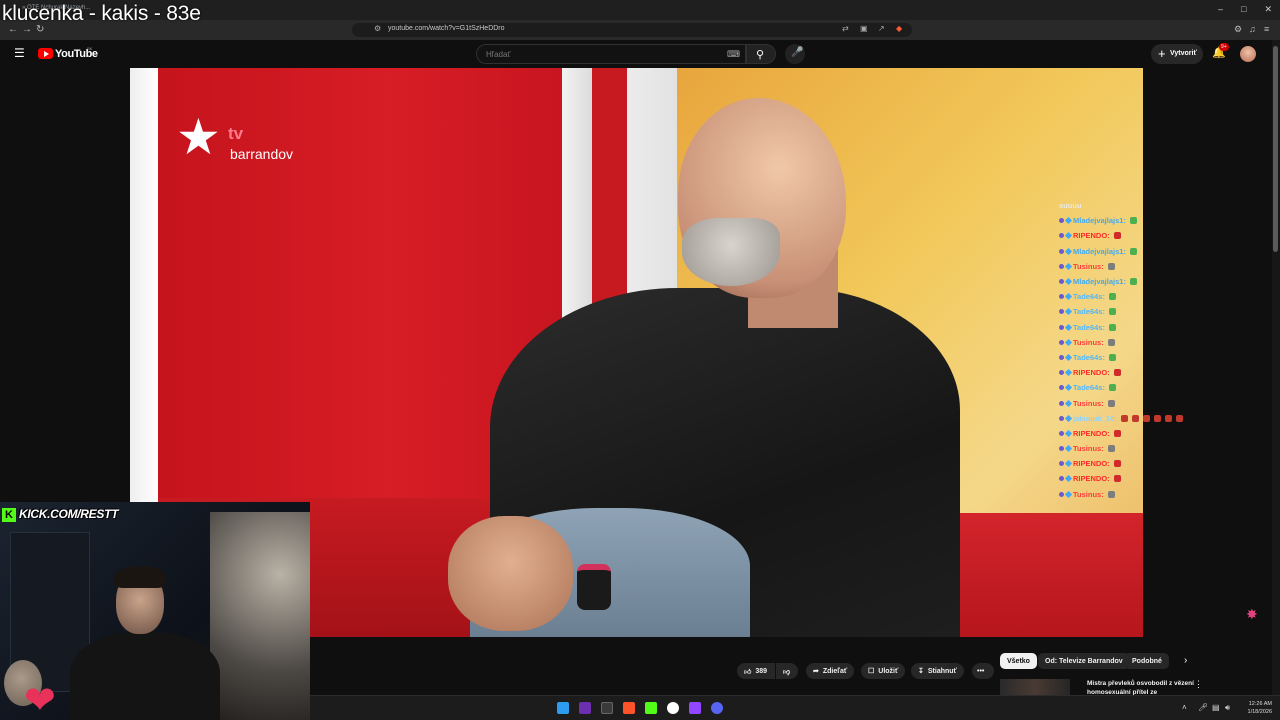  I want to click on more-actions-button: •••, so click(983, 671).